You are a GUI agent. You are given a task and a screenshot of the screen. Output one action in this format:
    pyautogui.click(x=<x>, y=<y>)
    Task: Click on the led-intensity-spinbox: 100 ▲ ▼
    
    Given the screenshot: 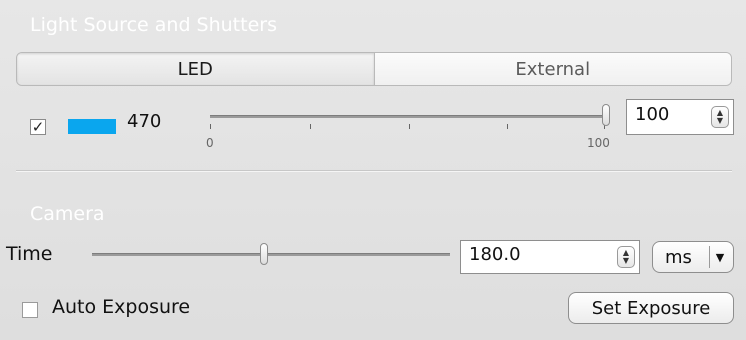 What is the action you would take?
    pyautogui.click(x=680, y=117)
    